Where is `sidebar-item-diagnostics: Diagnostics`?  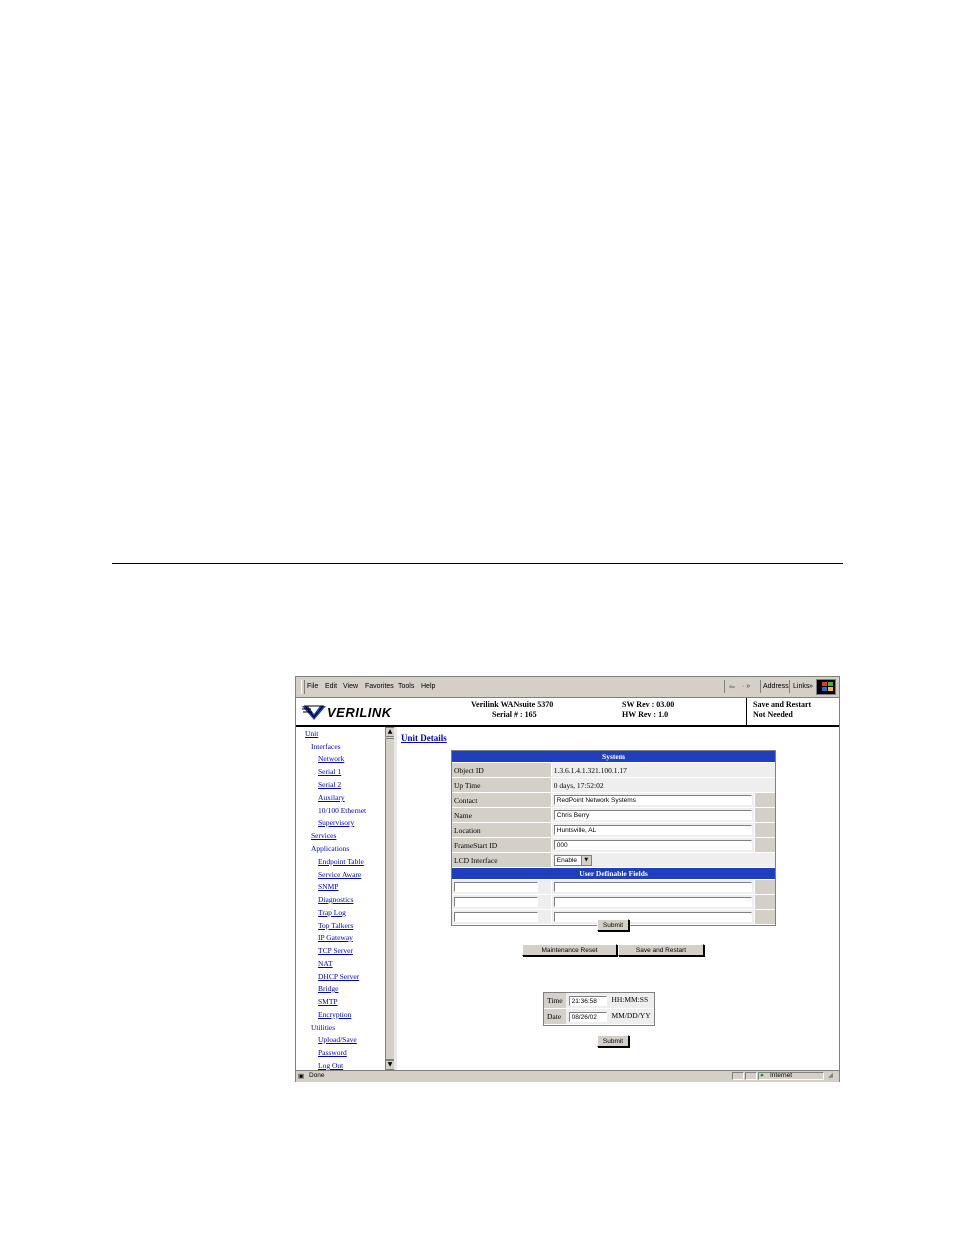
sidebar-item-diagnostics: Diagnostics is located at coordinates (335, 899).